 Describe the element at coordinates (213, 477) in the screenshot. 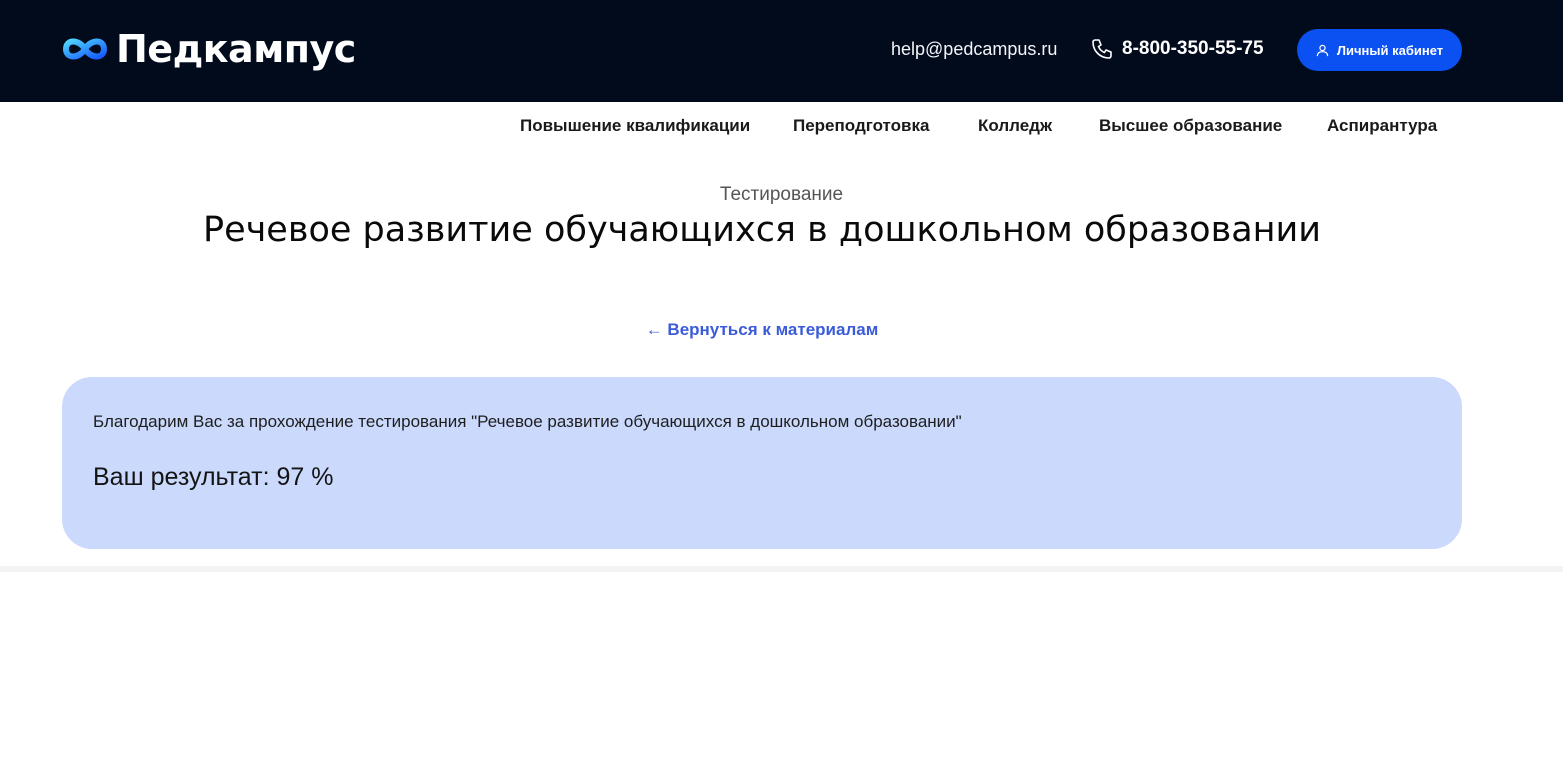

I see `result-score: Ваш результат: 97 %` at that location.